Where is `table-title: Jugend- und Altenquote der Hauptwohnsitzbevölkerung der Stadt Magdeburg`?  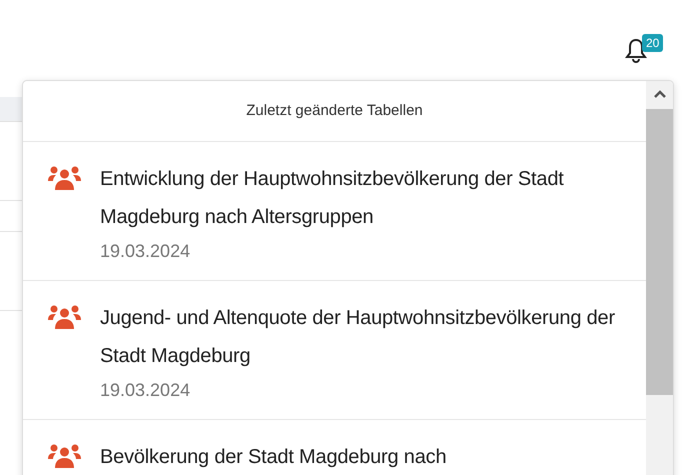 table-title: Jugend- und Altenquote der Hauptwohnsitzbevölkerung der Stadt Magdeburg is located at coordinates (365, 337).